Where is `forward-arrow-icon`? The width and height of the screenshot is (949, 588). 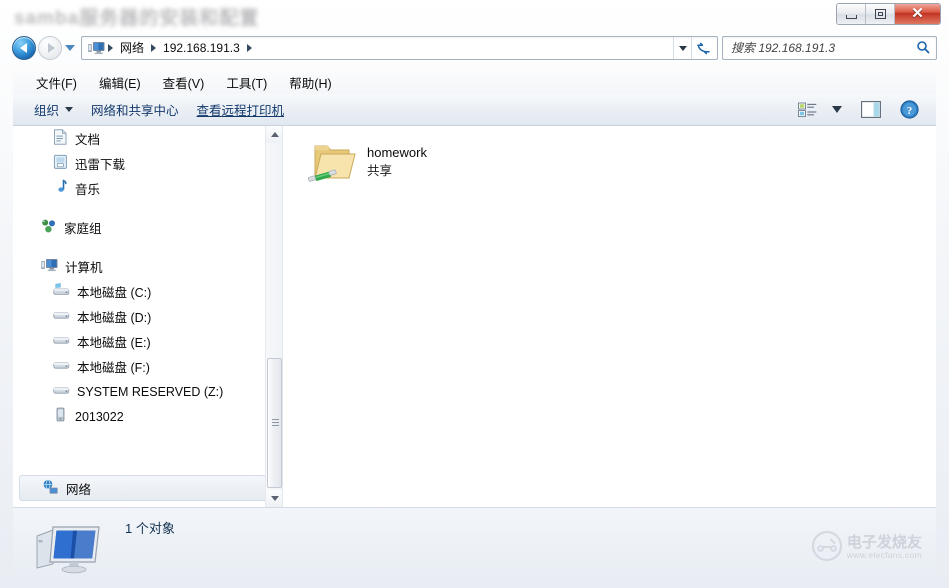 forward-arrow-icon is located at coordinates (51, 48).